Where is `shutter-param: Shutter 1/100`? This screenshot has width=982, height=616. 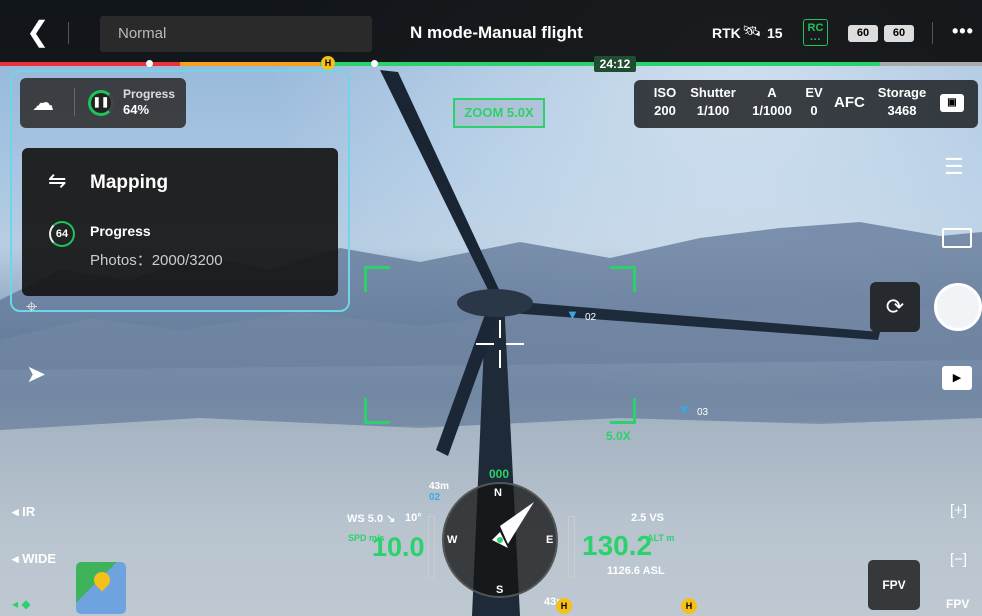 shutter-param: Shutter 1/100 is located at coordinates (713, 102).